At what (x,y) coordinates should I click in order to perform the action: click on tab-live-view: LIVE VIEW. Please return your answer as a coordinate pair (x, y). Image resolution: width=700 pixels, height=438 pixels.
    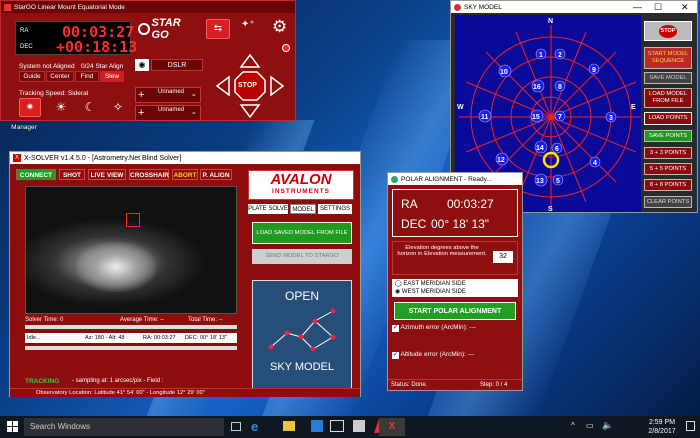
    Looking at the image, I should click on (107, 174).